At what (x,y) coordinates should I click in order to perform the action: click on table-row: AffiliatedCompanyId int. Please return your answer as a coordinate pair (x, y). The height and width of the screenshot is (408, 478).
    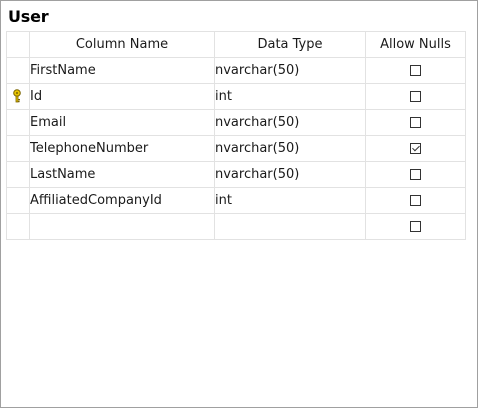
    Looking at the image, I should click on (236, 200).